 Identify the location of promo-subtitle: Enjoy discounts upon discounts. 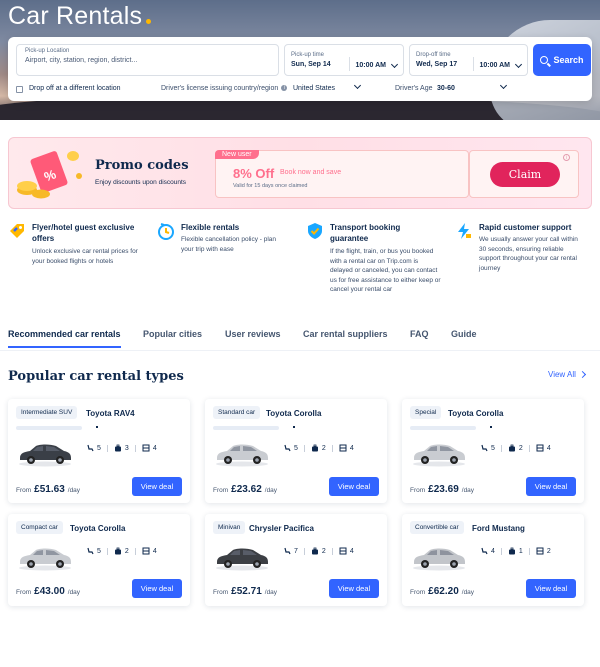
(141, 182).